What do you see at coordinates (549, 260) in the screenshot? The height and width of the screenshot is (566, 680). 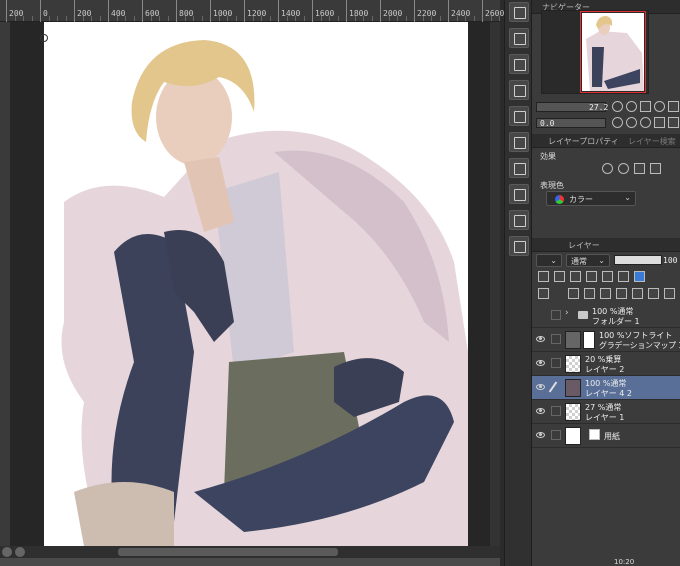 I see `layer-color-select: ⌄` at bounding box center [549, 260].